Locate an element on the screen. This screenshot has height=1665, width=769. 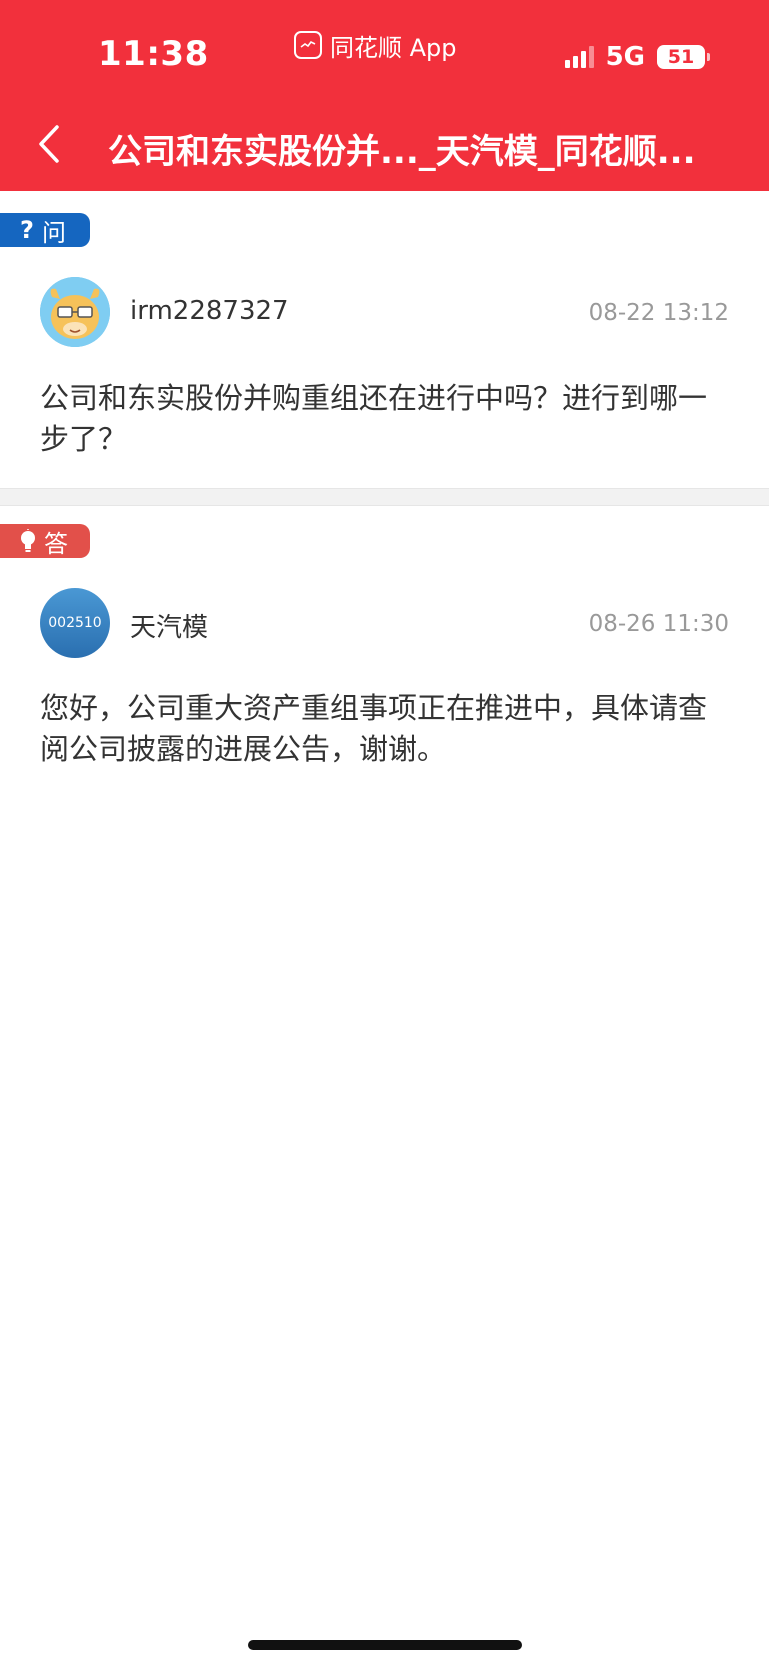
question-tag-label: 问 is located at coordinates (54, 232).